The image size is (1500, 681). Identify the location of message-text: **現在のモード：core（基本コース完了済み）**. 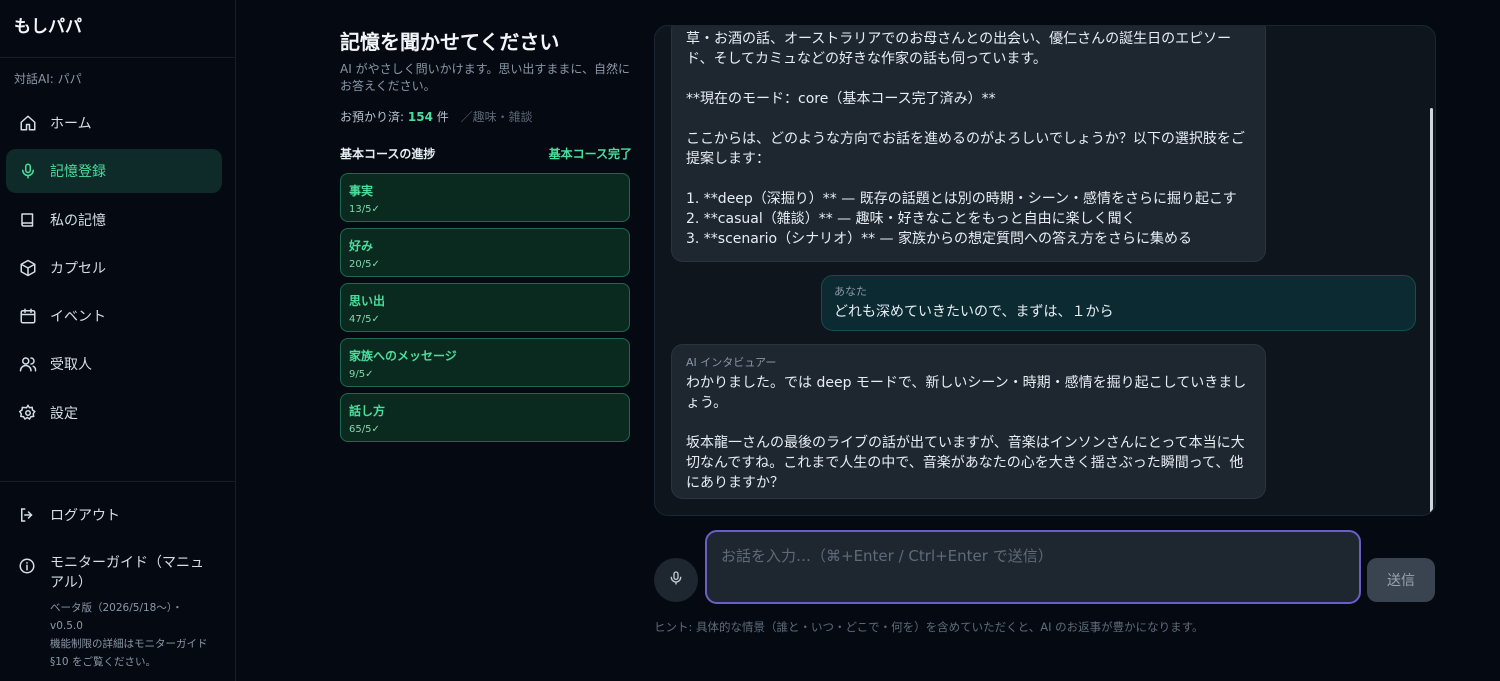
(841, 99).